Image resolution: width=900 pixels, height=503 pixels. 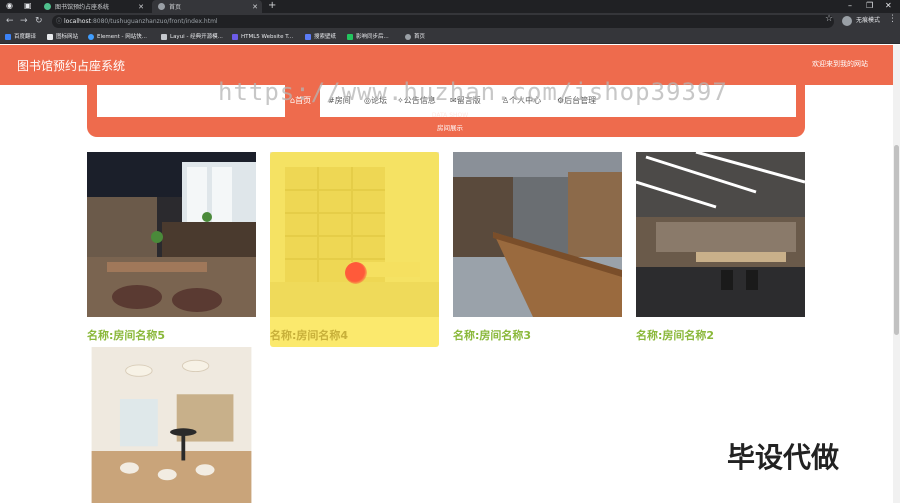 What do you see at coordinates (8, 37) in the screenshot?
I see `translate-icon` at bounding box center [8, 37].